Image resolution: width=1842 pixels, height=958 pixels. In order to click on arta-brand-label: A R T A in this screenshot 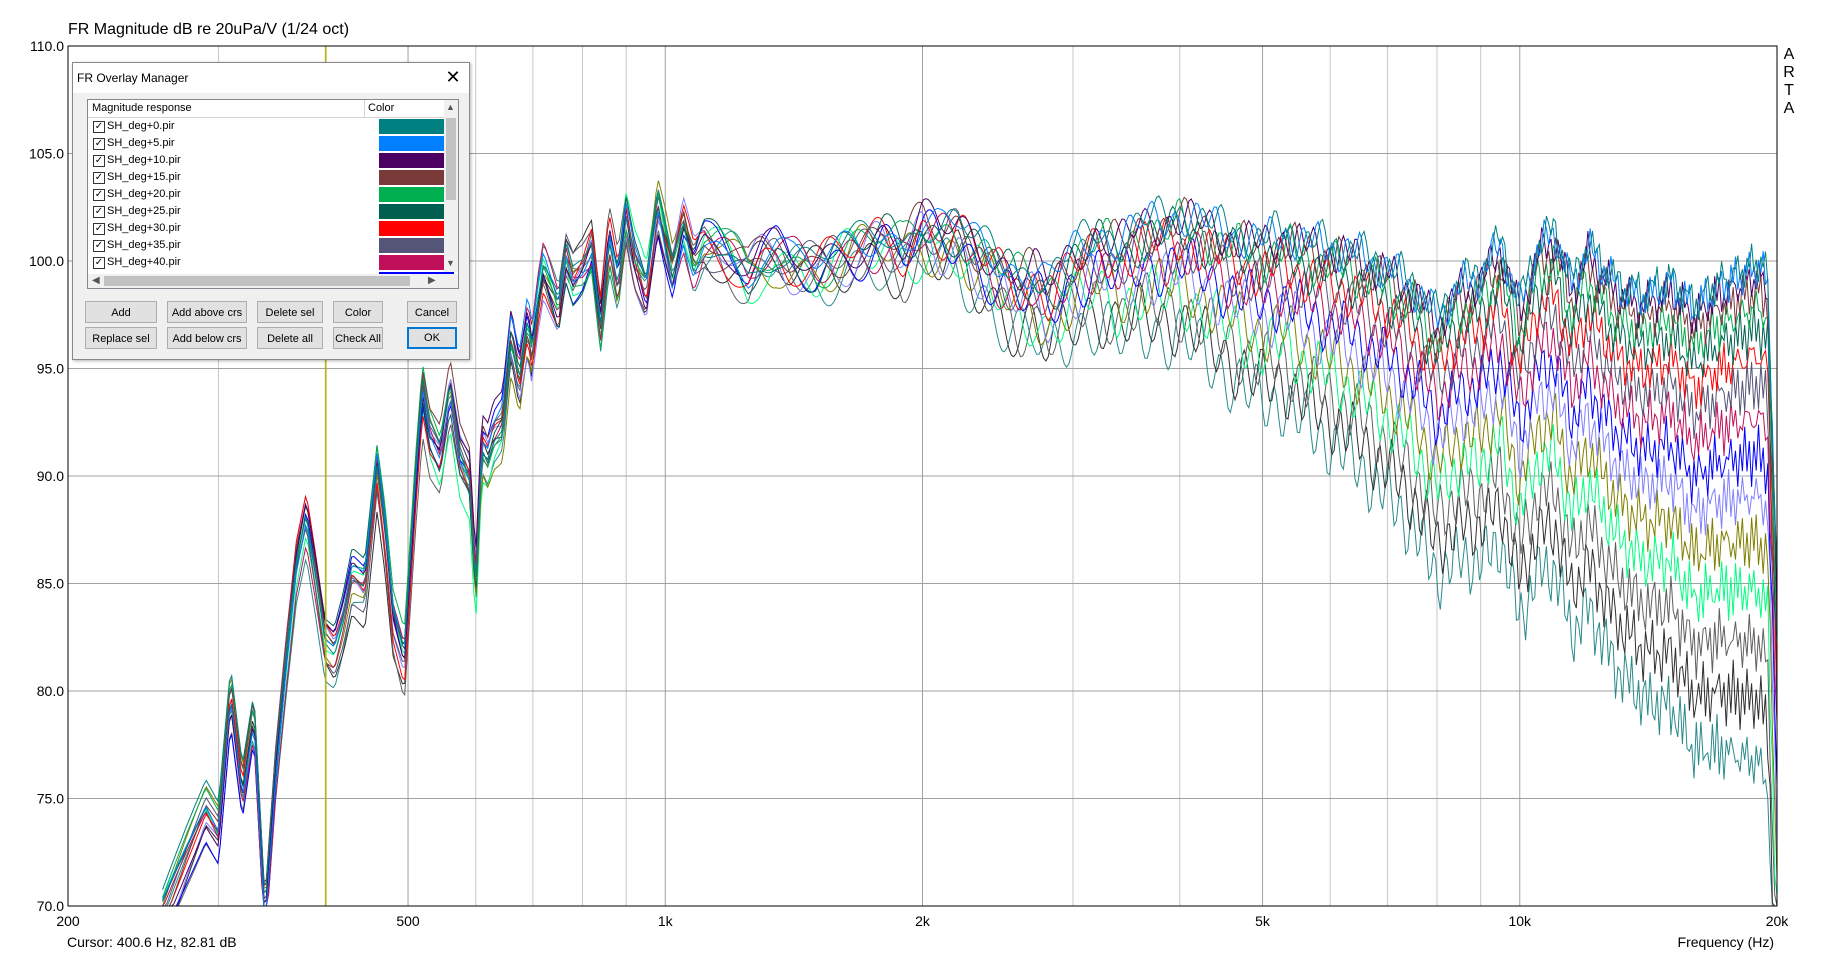, I will do `click(1789, 82)`.